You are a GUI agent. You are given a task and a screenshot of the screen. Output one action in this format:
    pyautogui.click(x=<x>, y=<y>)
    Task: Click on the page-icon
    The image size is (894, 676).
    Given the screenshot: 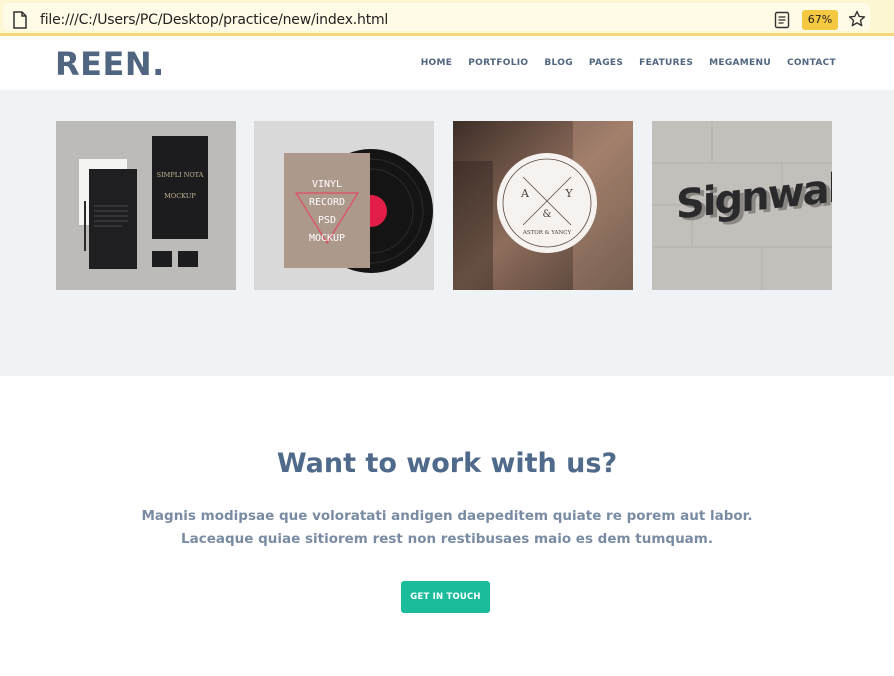 What is the action you would take?
    pyautogui.click(x=20, y=20)
    